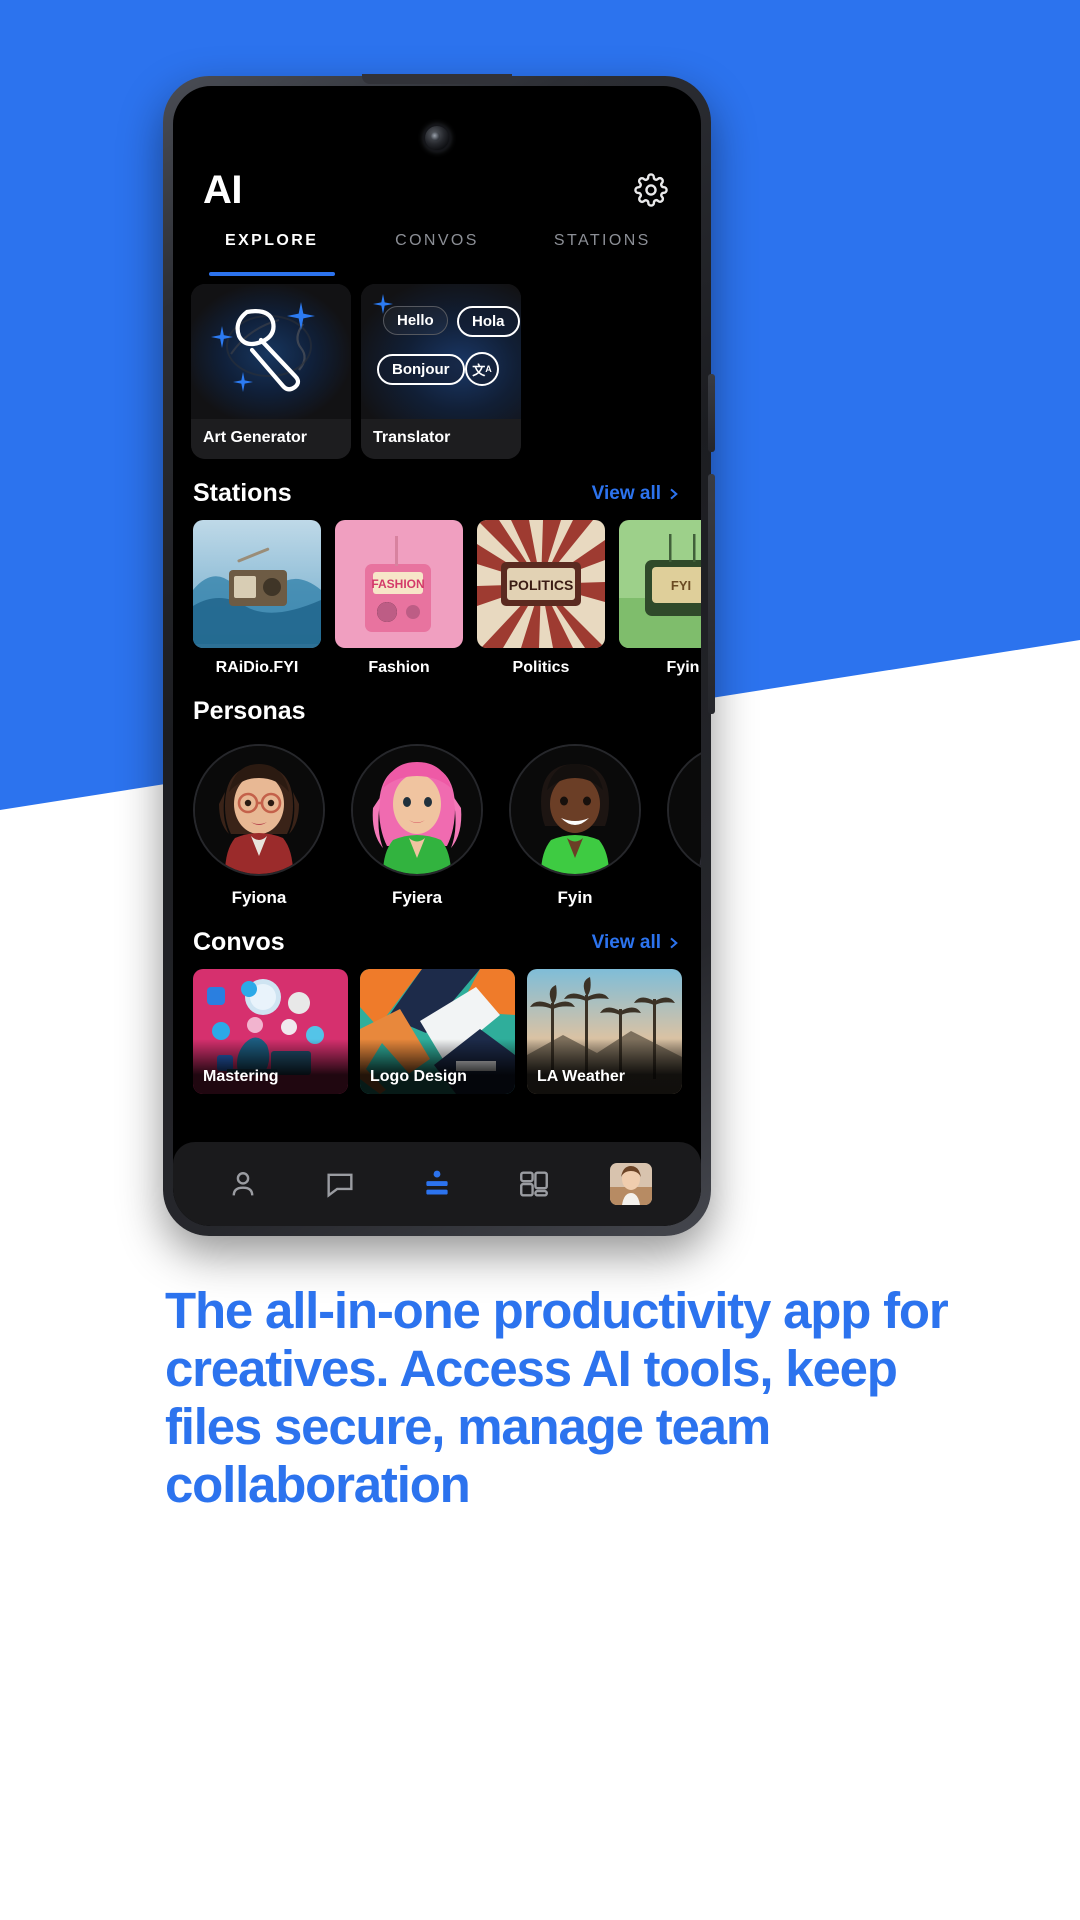  Describe the element at coordinates (437, 489) in the screenshot. I see `stations-section-header: Stations View all` at that location.